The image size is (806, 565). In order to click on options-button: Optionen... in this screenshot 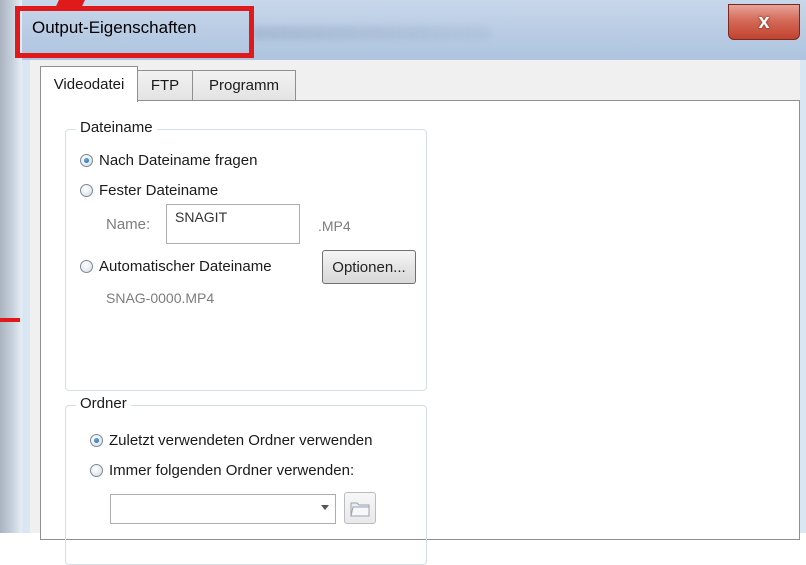, I will do `click(369, 267)`.